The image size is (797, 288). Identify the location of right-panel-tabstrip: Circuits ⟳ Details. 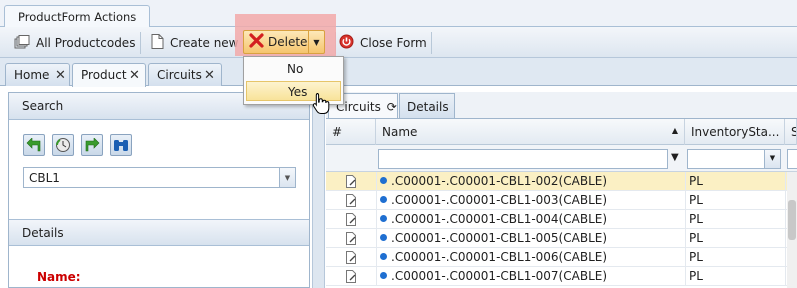
(561, 105).